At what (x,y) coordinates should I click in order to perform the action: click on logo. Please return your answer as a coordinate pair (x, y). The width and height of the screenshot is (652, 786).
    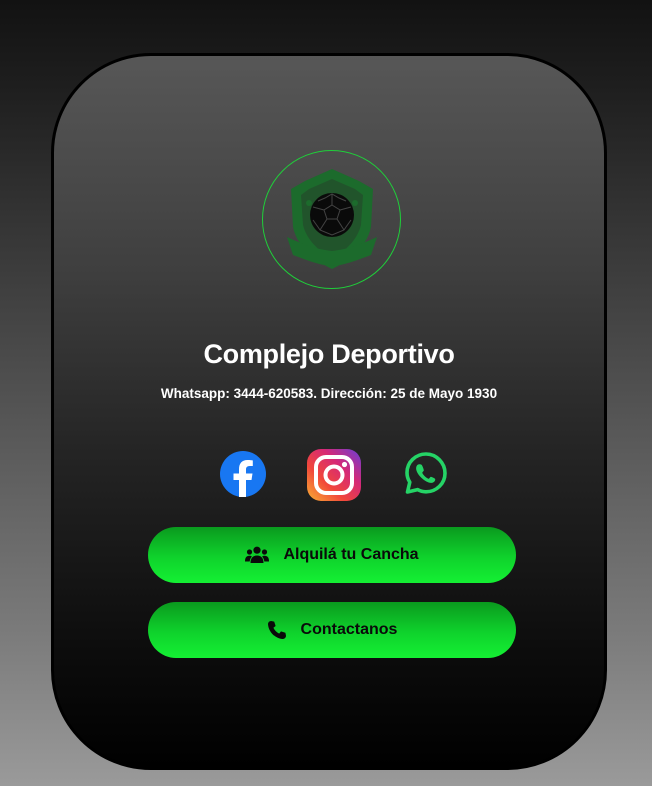
    Looking at the image, I should click on (331, 219).